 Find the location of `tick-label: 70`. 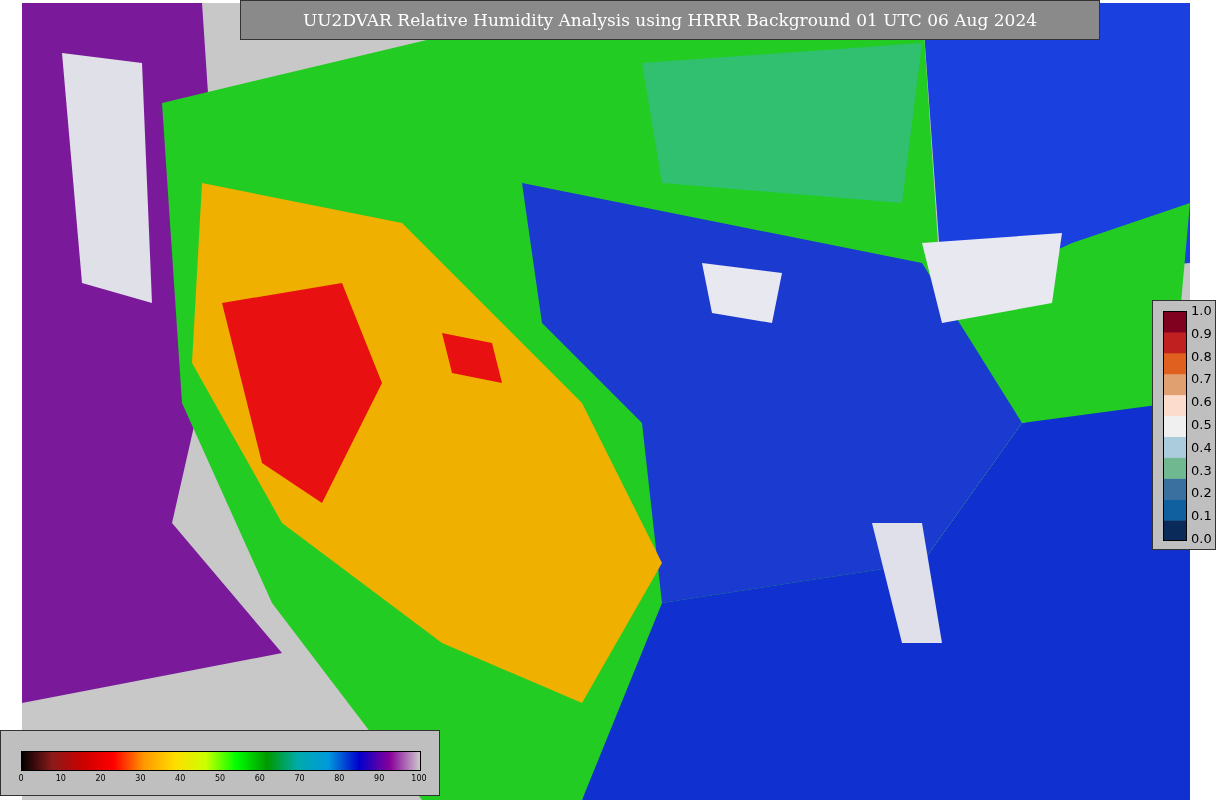

tick-label: 70 is located at coordinates (299, 778).